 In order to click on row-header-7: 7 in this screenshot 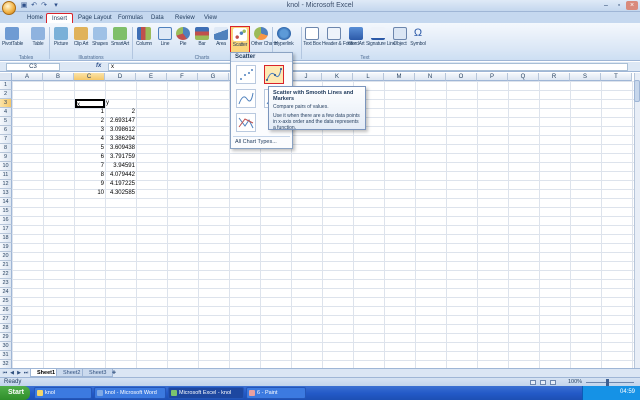, I will do `click(6, 139)`.